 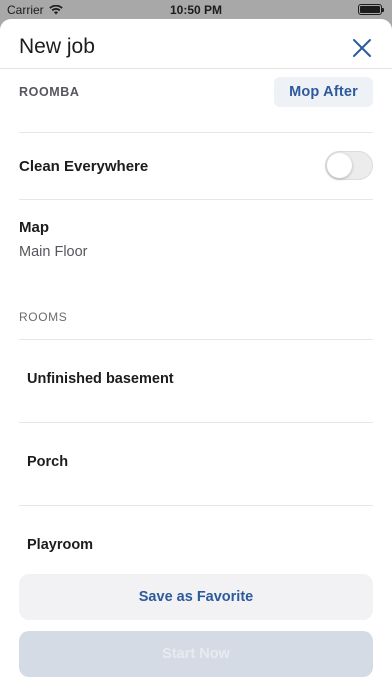 I want to click on map-value: Main Floor, so click(x=53, y=252).